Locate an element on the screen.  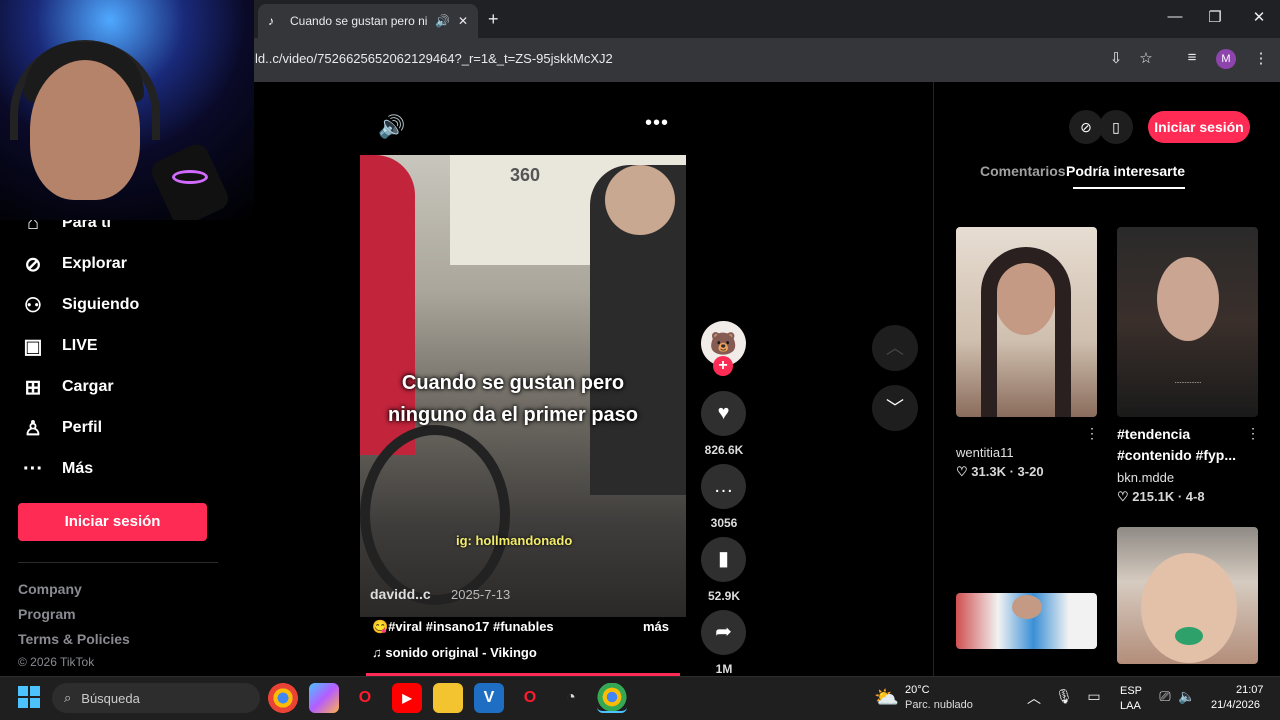
language-layout: LAA is located at coordinates (1130, 706).